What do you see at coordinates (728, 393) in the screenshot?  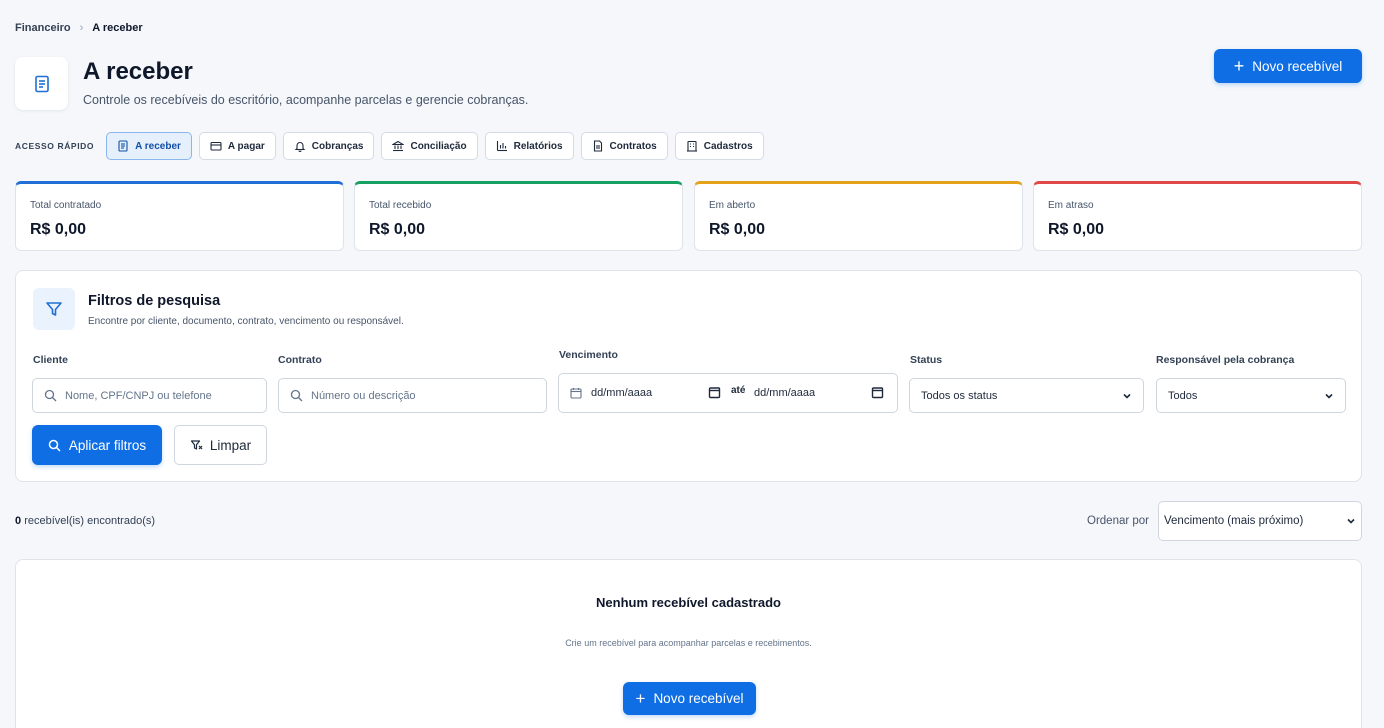 I see `due-date-range: dd/mm/aaaa até dd/mm/aaaa` at bounding box center [728, 393].